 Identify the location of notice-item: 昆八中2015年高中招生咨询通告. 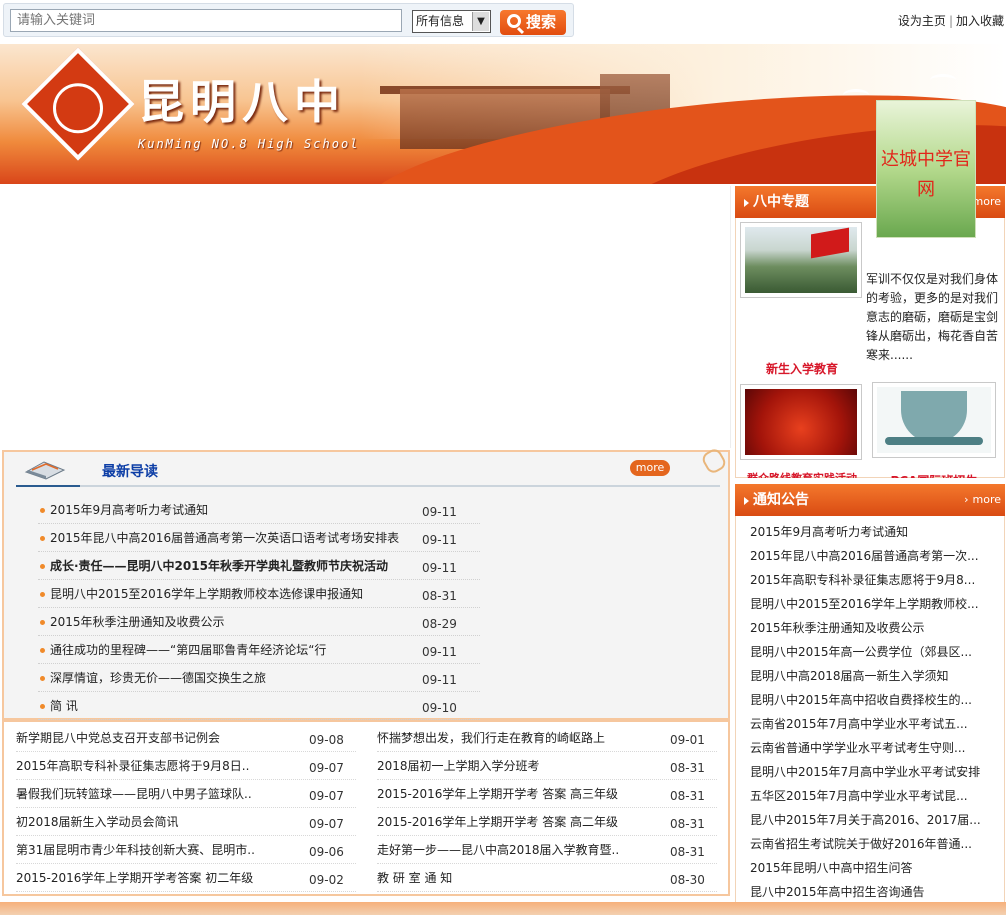
(870, 892).